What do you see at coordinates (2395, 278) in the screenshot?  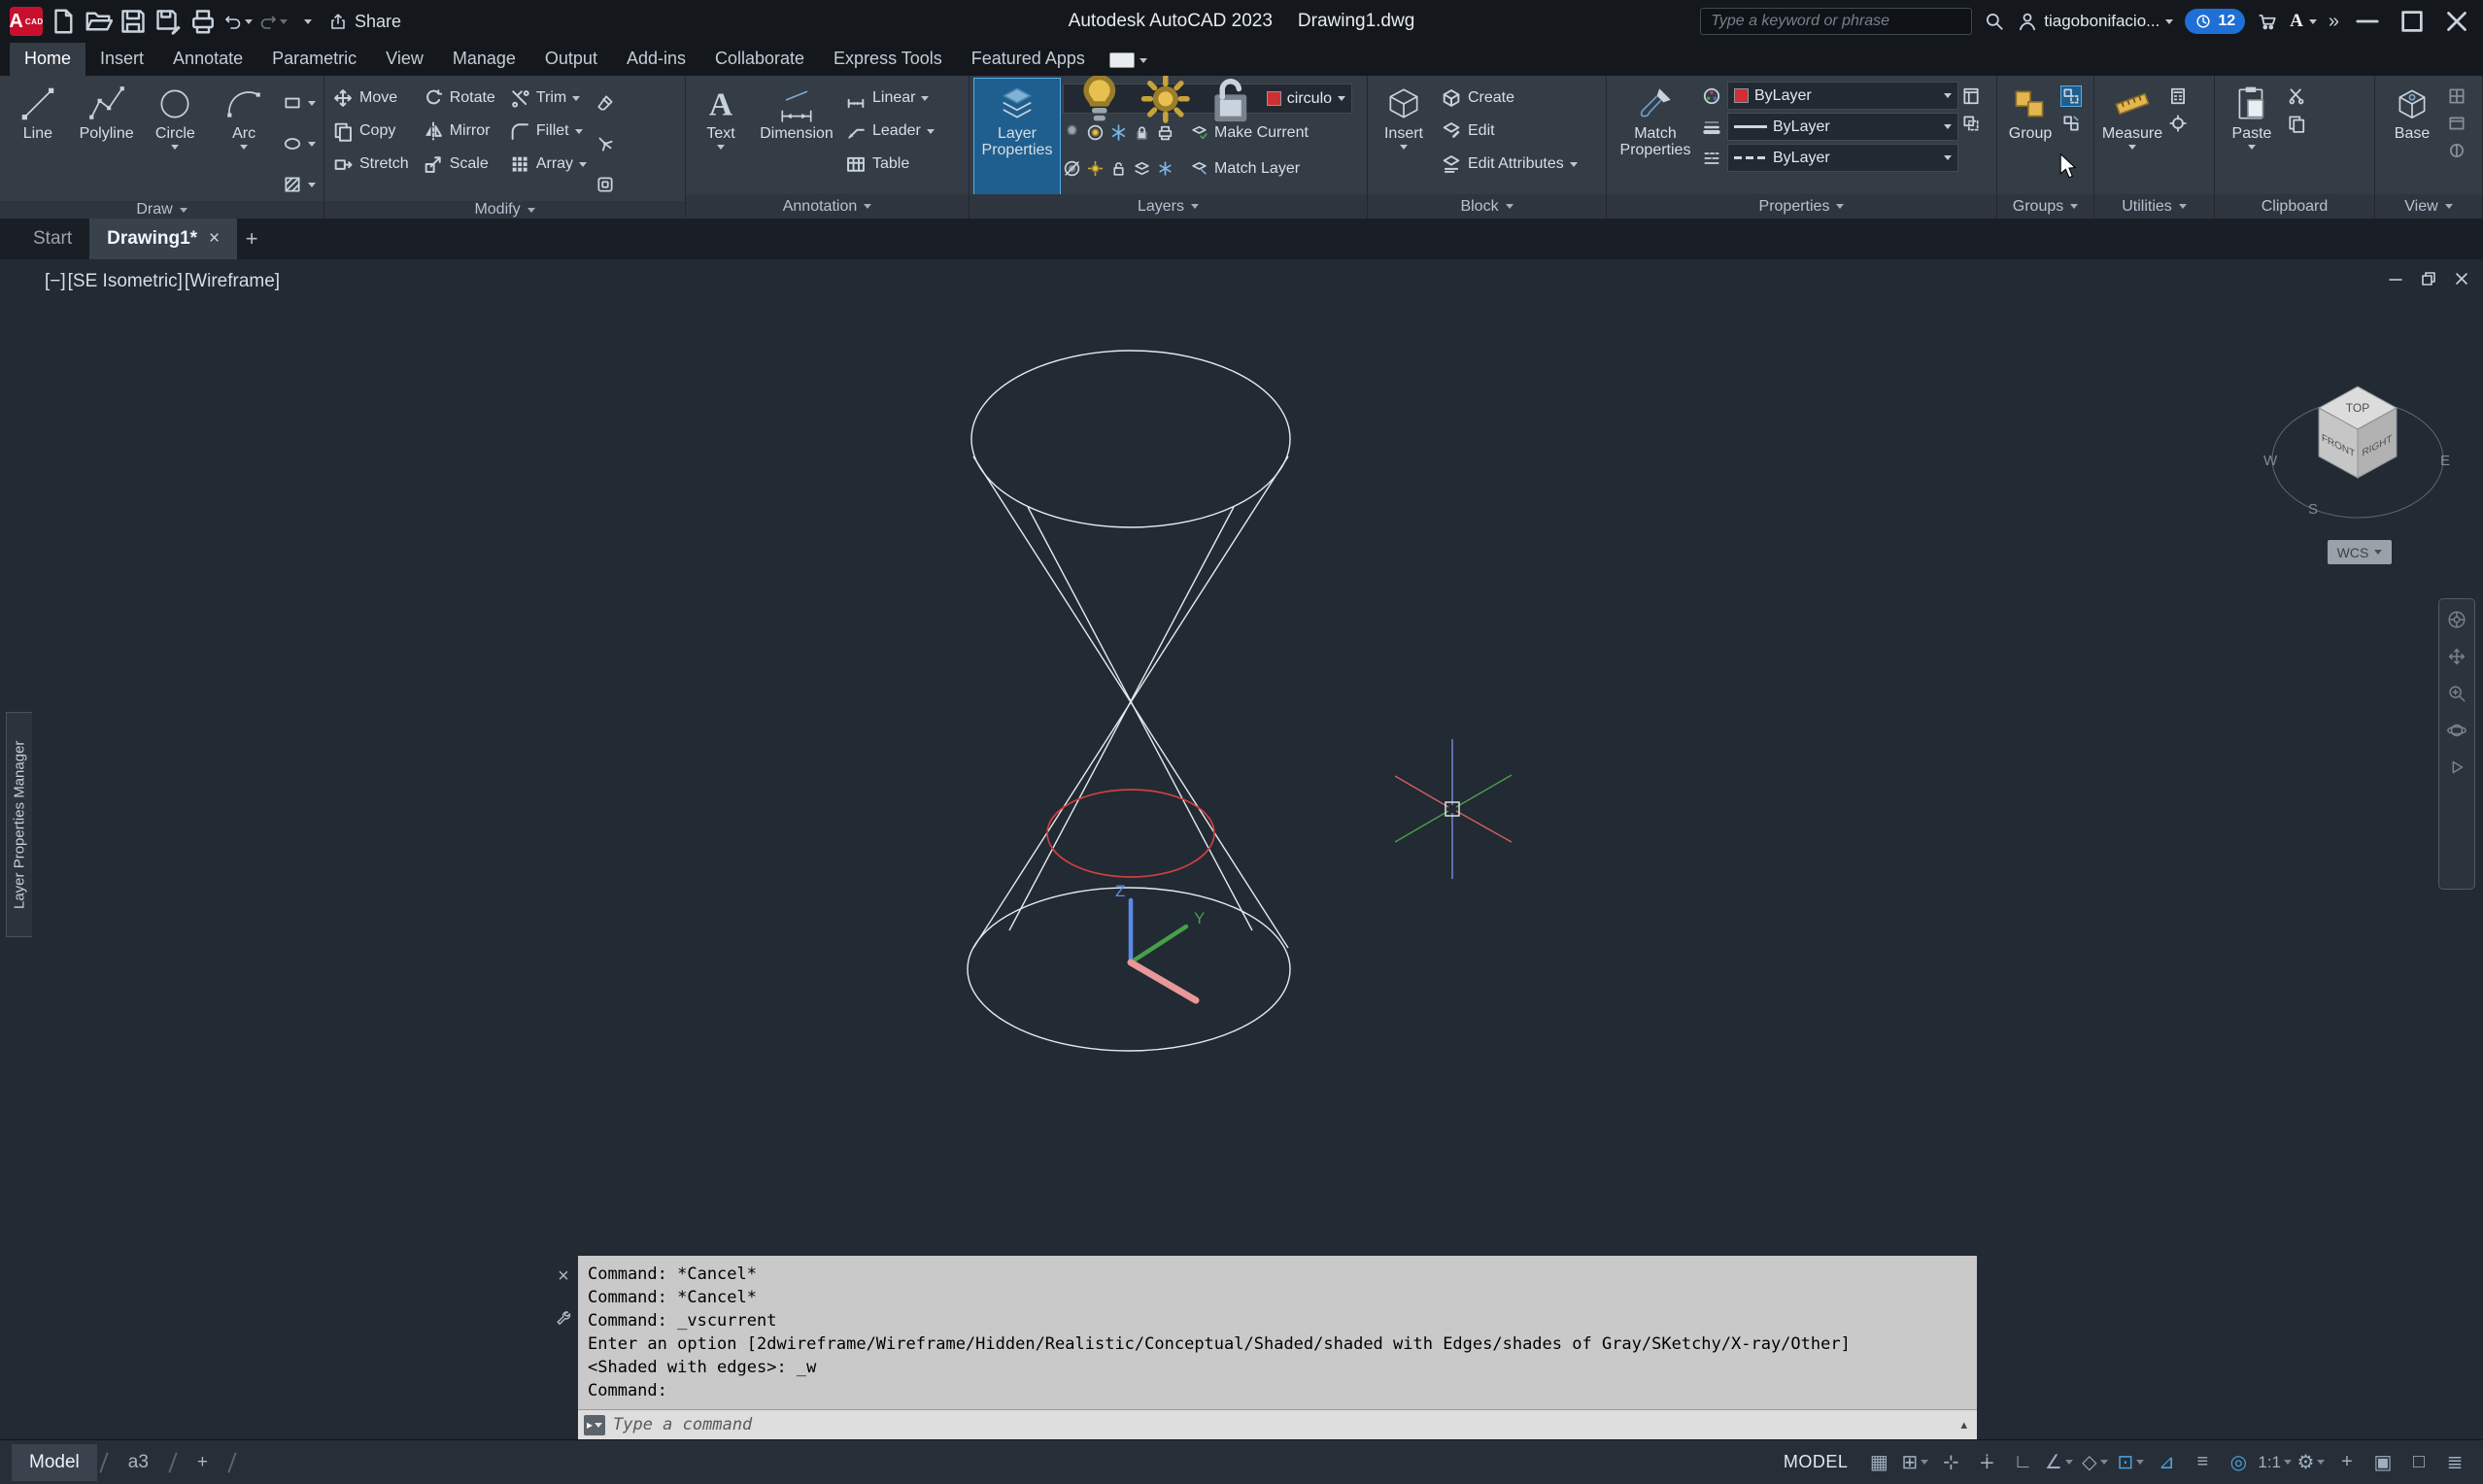 I see `viewport-minimize-icon` at bounding box center [2395, 278].